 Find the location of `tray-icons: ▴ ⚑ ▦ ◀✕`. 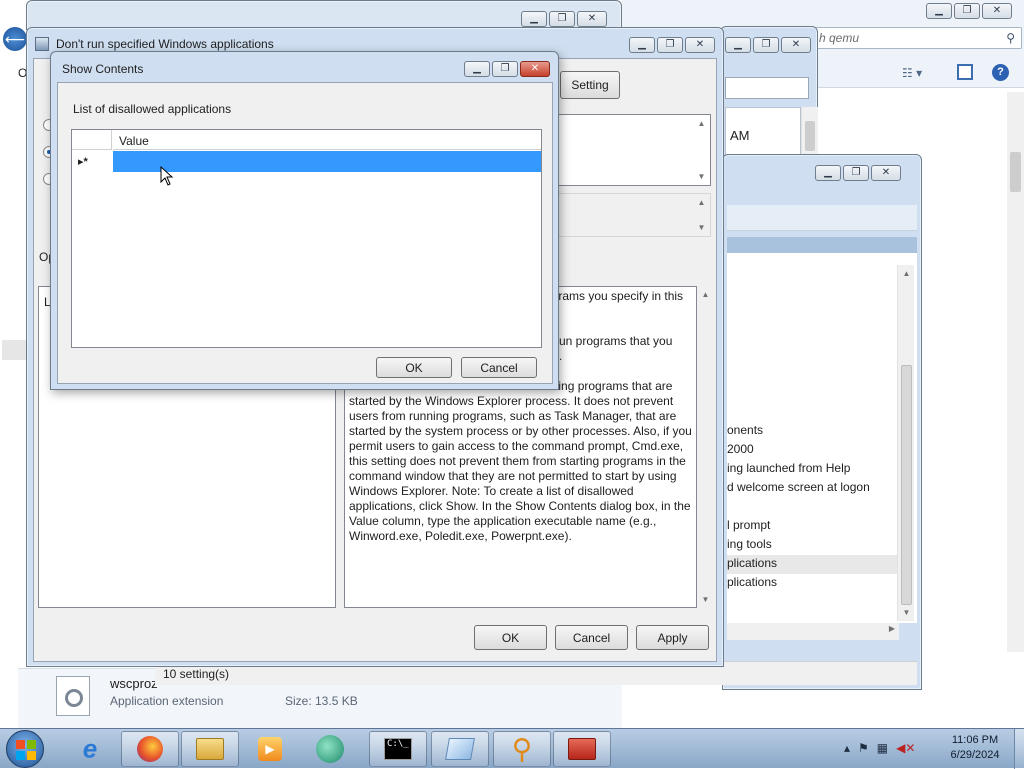

tray-icons: ▴ ⚑ ▦ ◀✕ is located at coordinates (879, 748).